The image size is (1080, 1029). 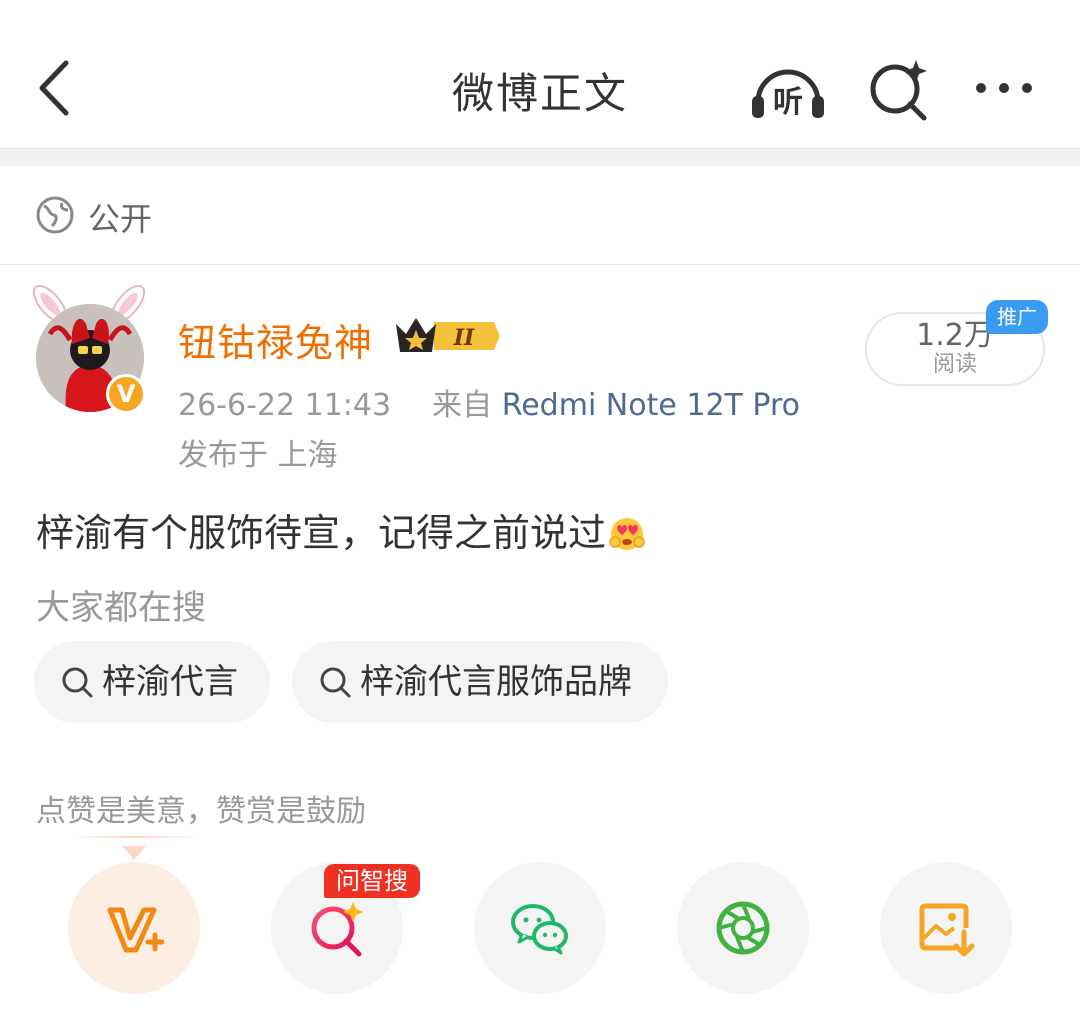 What do you see at coordinates (462, 405) in the screenshot?
I see `from-label: 来自` at bounding box center [462, 405].